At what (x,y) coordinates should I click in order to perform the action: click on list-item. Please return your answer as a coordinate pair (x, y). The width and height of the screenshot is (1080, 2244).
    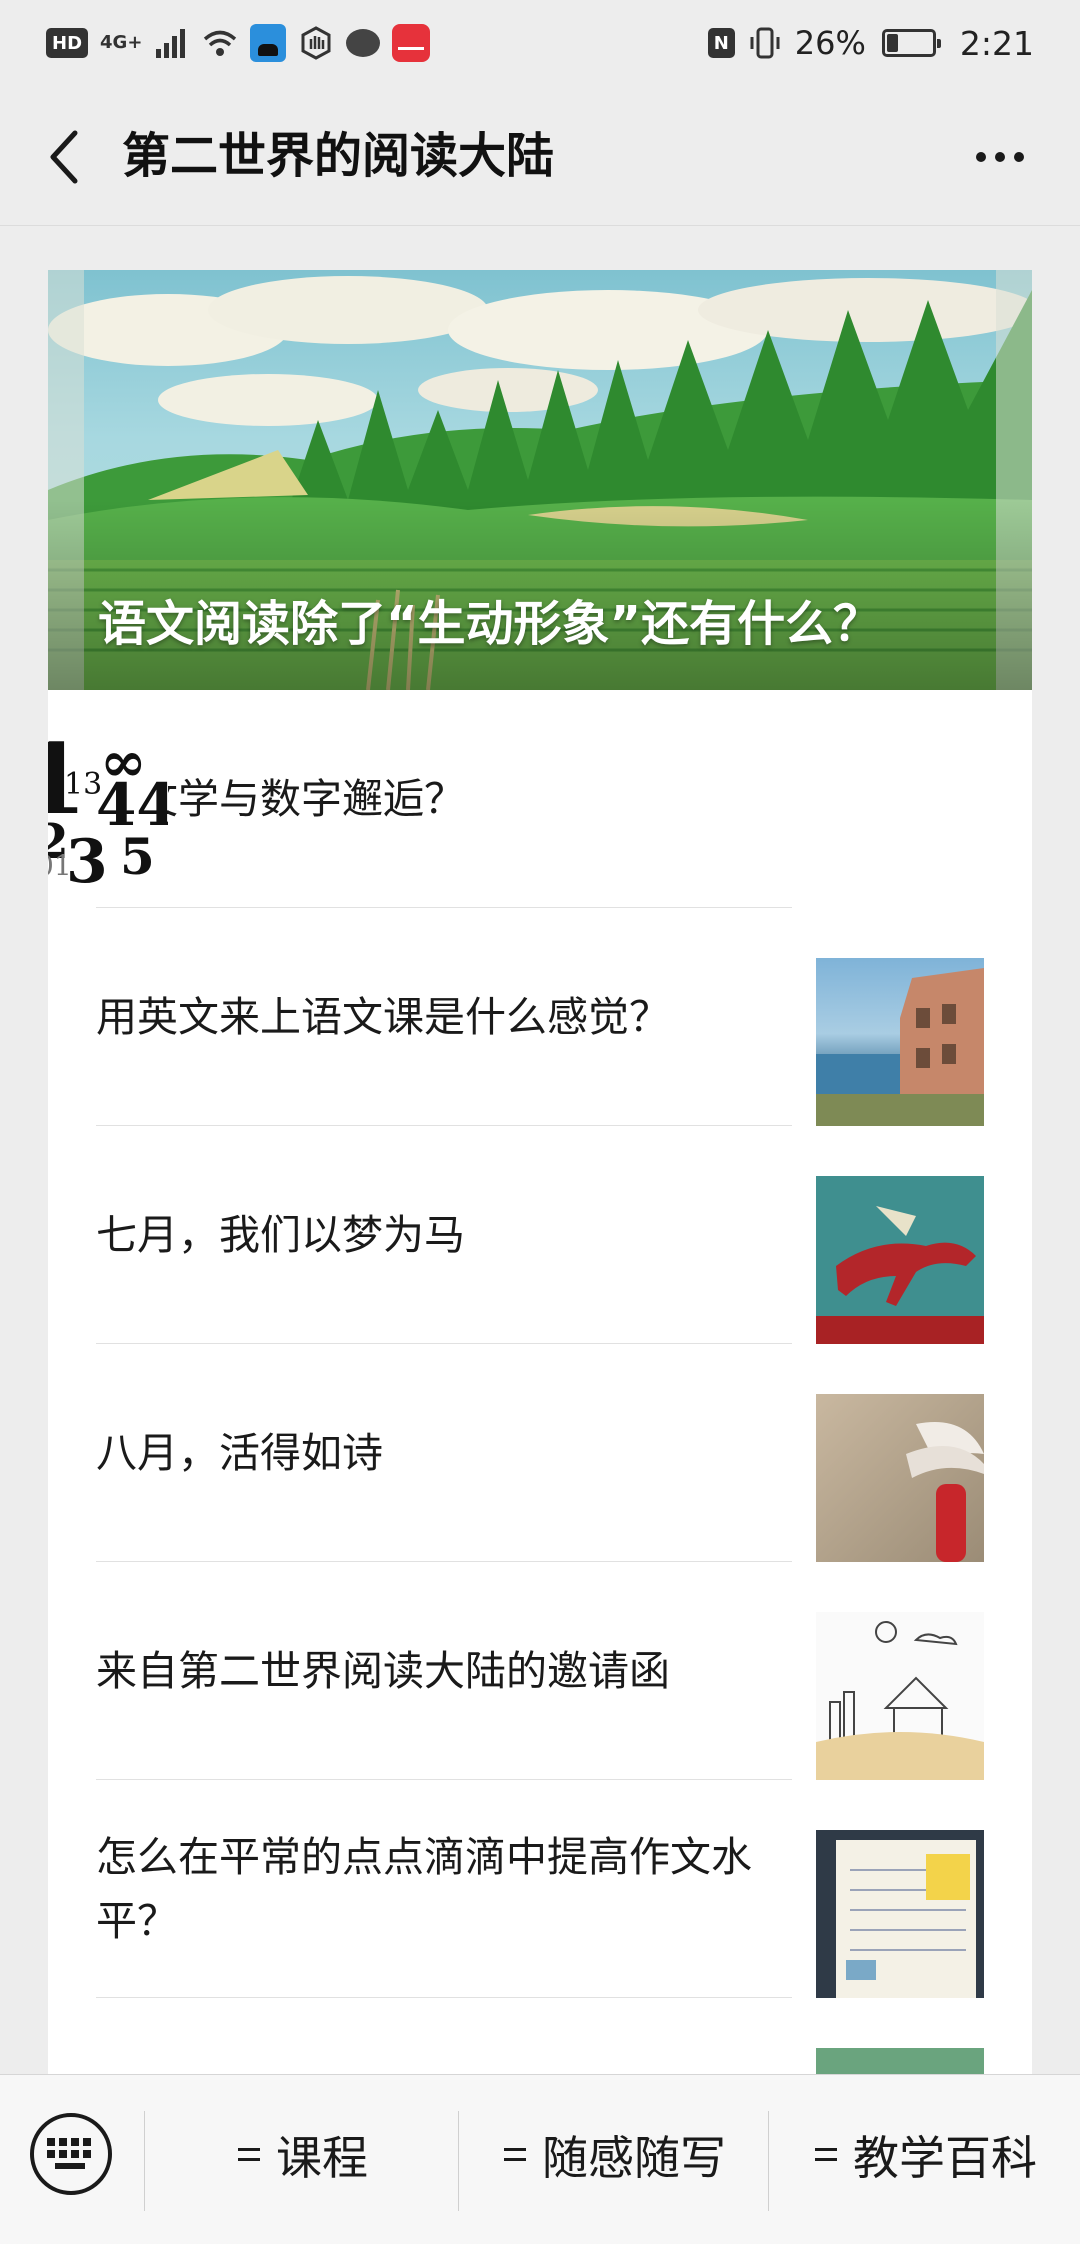
    Looking at the image, I should click on (540, 2036).